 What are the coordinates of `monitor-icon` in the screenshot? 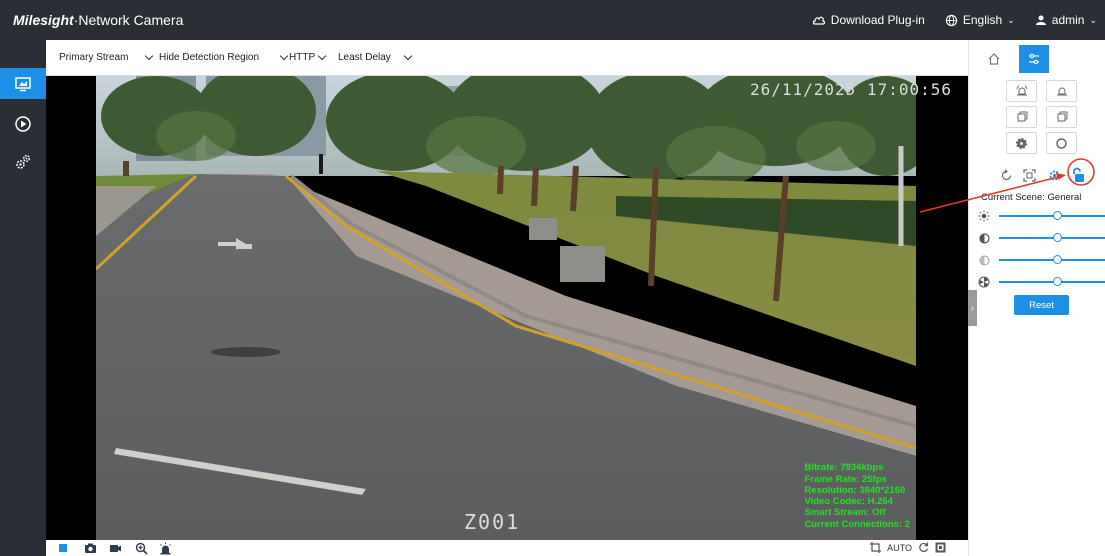 It's located at (23, 83).